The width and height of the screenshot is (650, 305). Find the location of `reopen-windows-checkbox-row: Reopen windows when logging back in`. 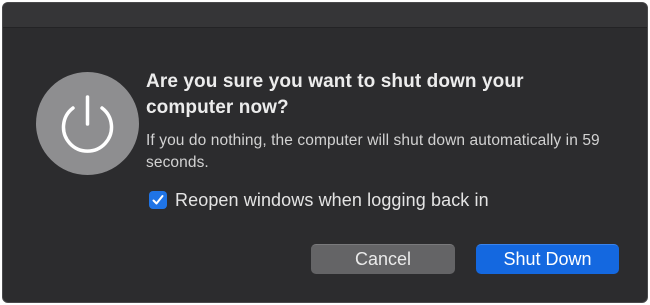

reopen-windows-checkbox-row: Reopen windows when logging back in is located at coordinates (319, 200).